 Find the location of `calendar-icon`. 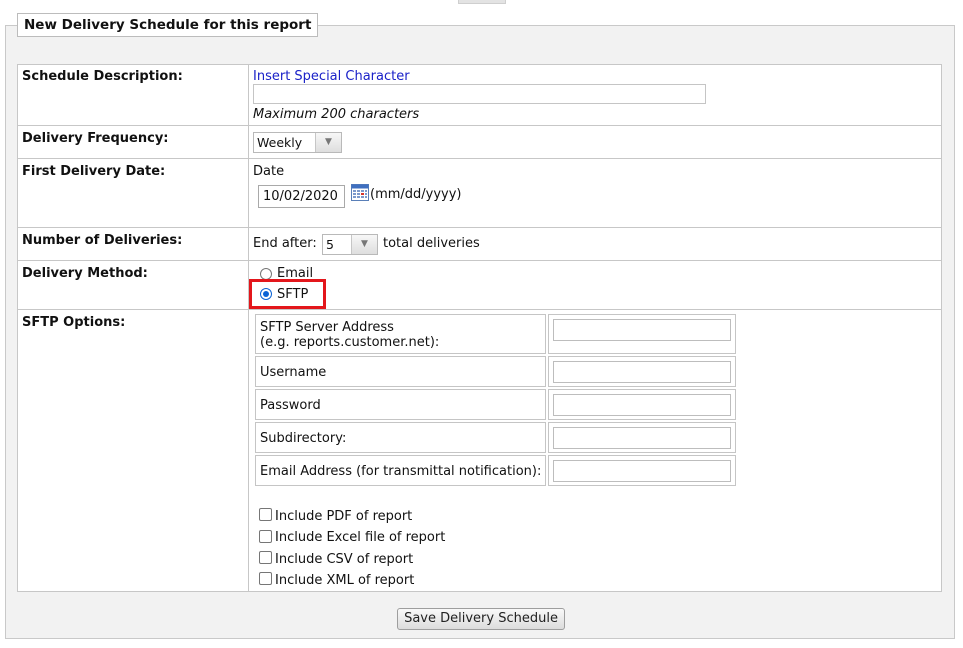

calendar-icon is located at coordinates (360, 194).